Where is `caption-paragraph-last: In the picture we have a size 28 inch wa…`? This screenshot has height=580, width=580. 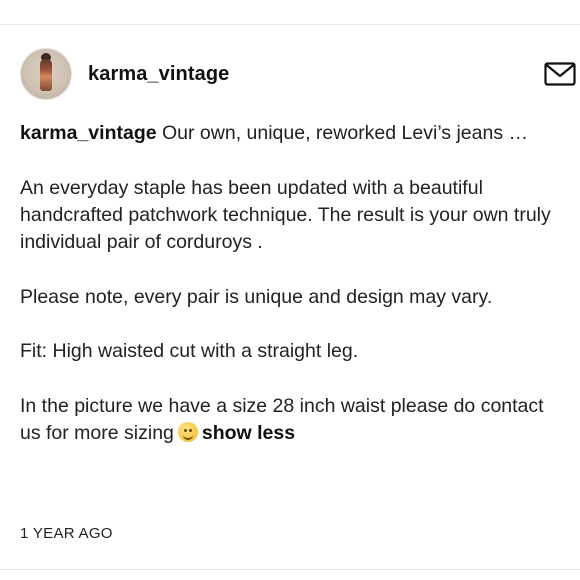
caption-paragraph-last: In the picture we have a size 28 inch wa… is located at coordinates (294, 420).